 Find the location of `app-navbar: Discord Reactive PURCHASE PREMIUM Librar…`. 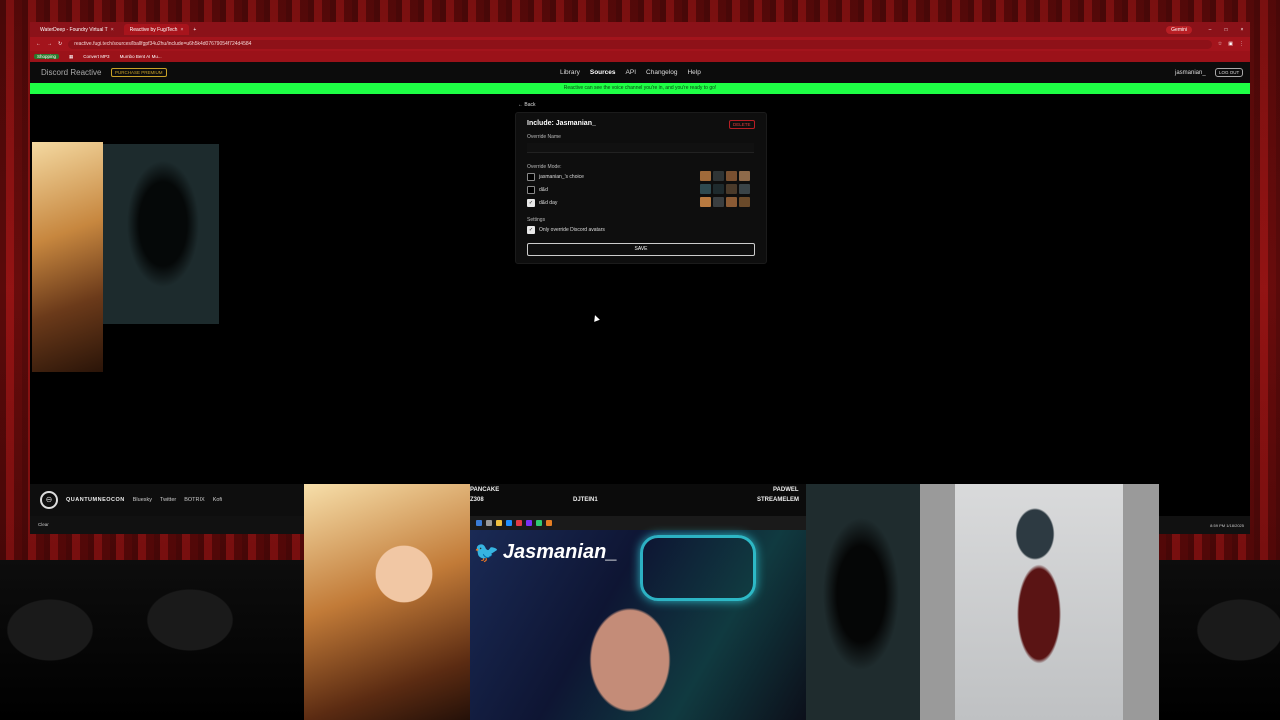

app-navbar: Discord Reactive PURCHASE PREMIUM Librar… is located at coordinates (640, 72).